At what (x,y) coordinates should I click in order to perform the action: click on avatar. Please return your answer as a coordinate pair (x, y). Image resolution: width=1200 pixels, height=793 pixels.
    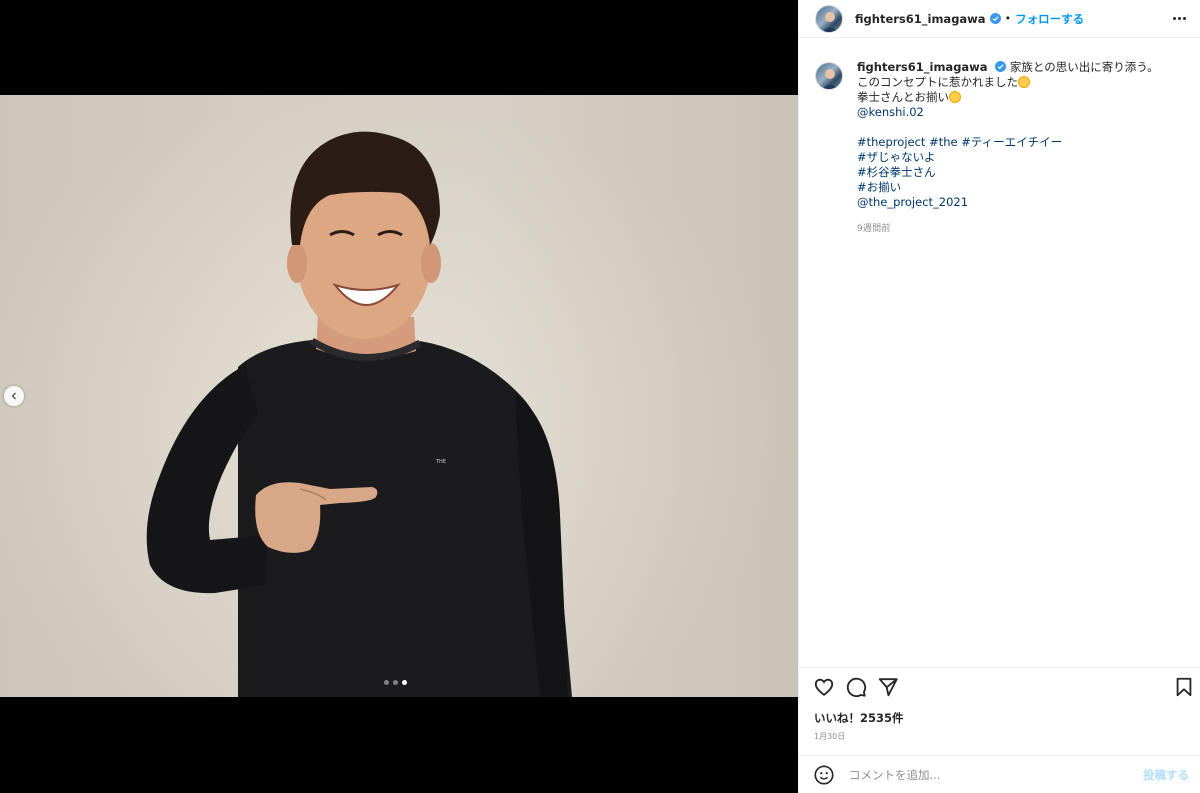
    Looking at the image, I should click on (829, 18).